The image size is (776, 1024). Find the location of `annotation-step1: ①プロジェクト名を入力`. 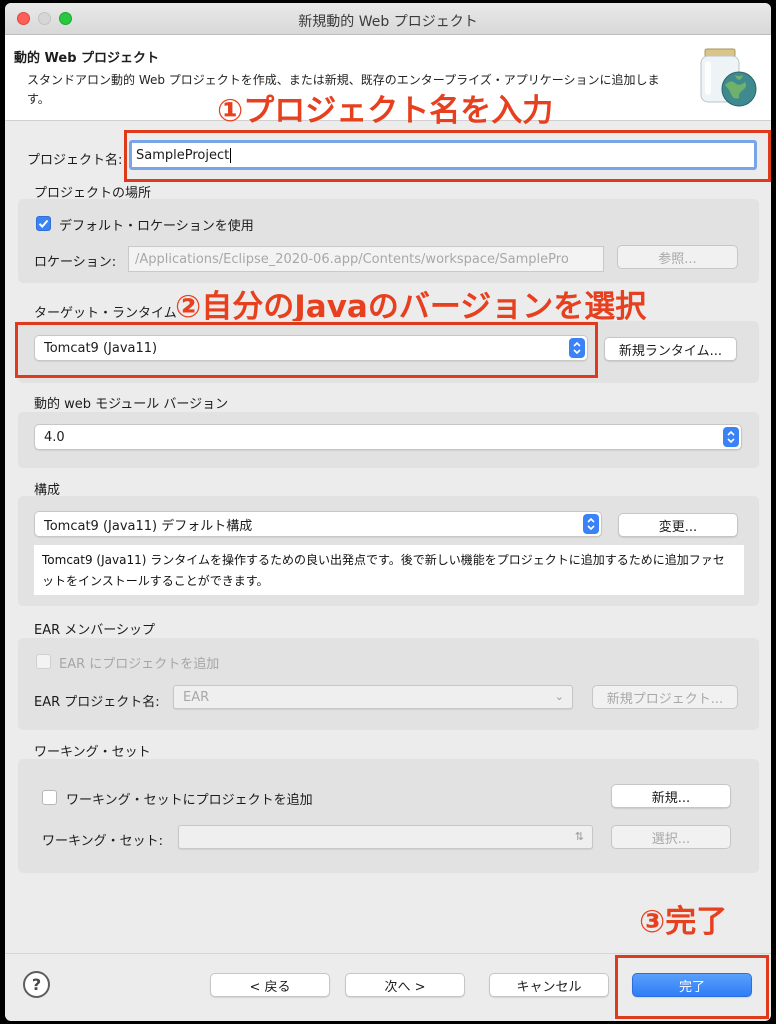

annotation-step1: ①プロジェクト名を入力 is located at coordinates (385, 111).